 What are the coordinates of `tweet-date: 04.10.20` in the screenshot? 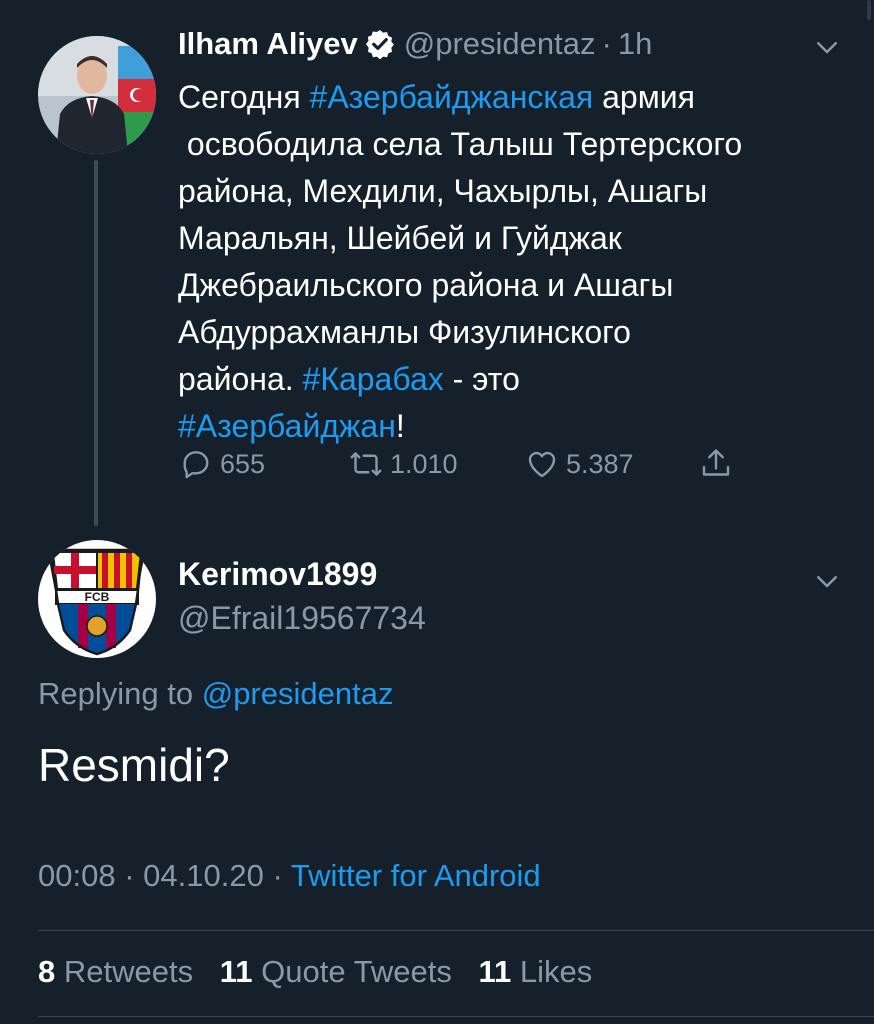 It's located at (203, 875).